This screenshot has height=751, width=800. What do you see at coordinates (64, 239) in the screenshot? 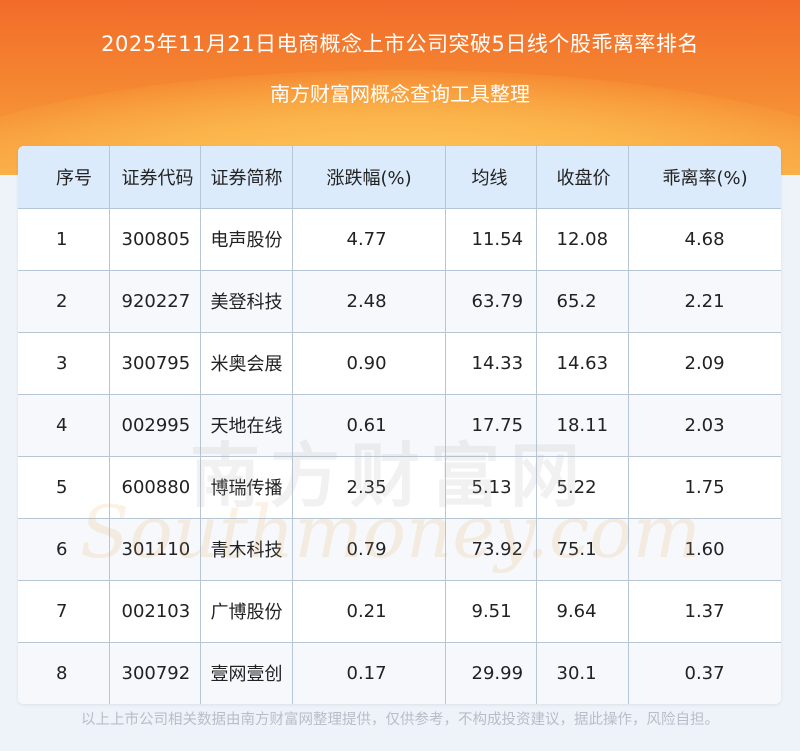
I see `cell-rank: 1` at bounding box center [64, 239].